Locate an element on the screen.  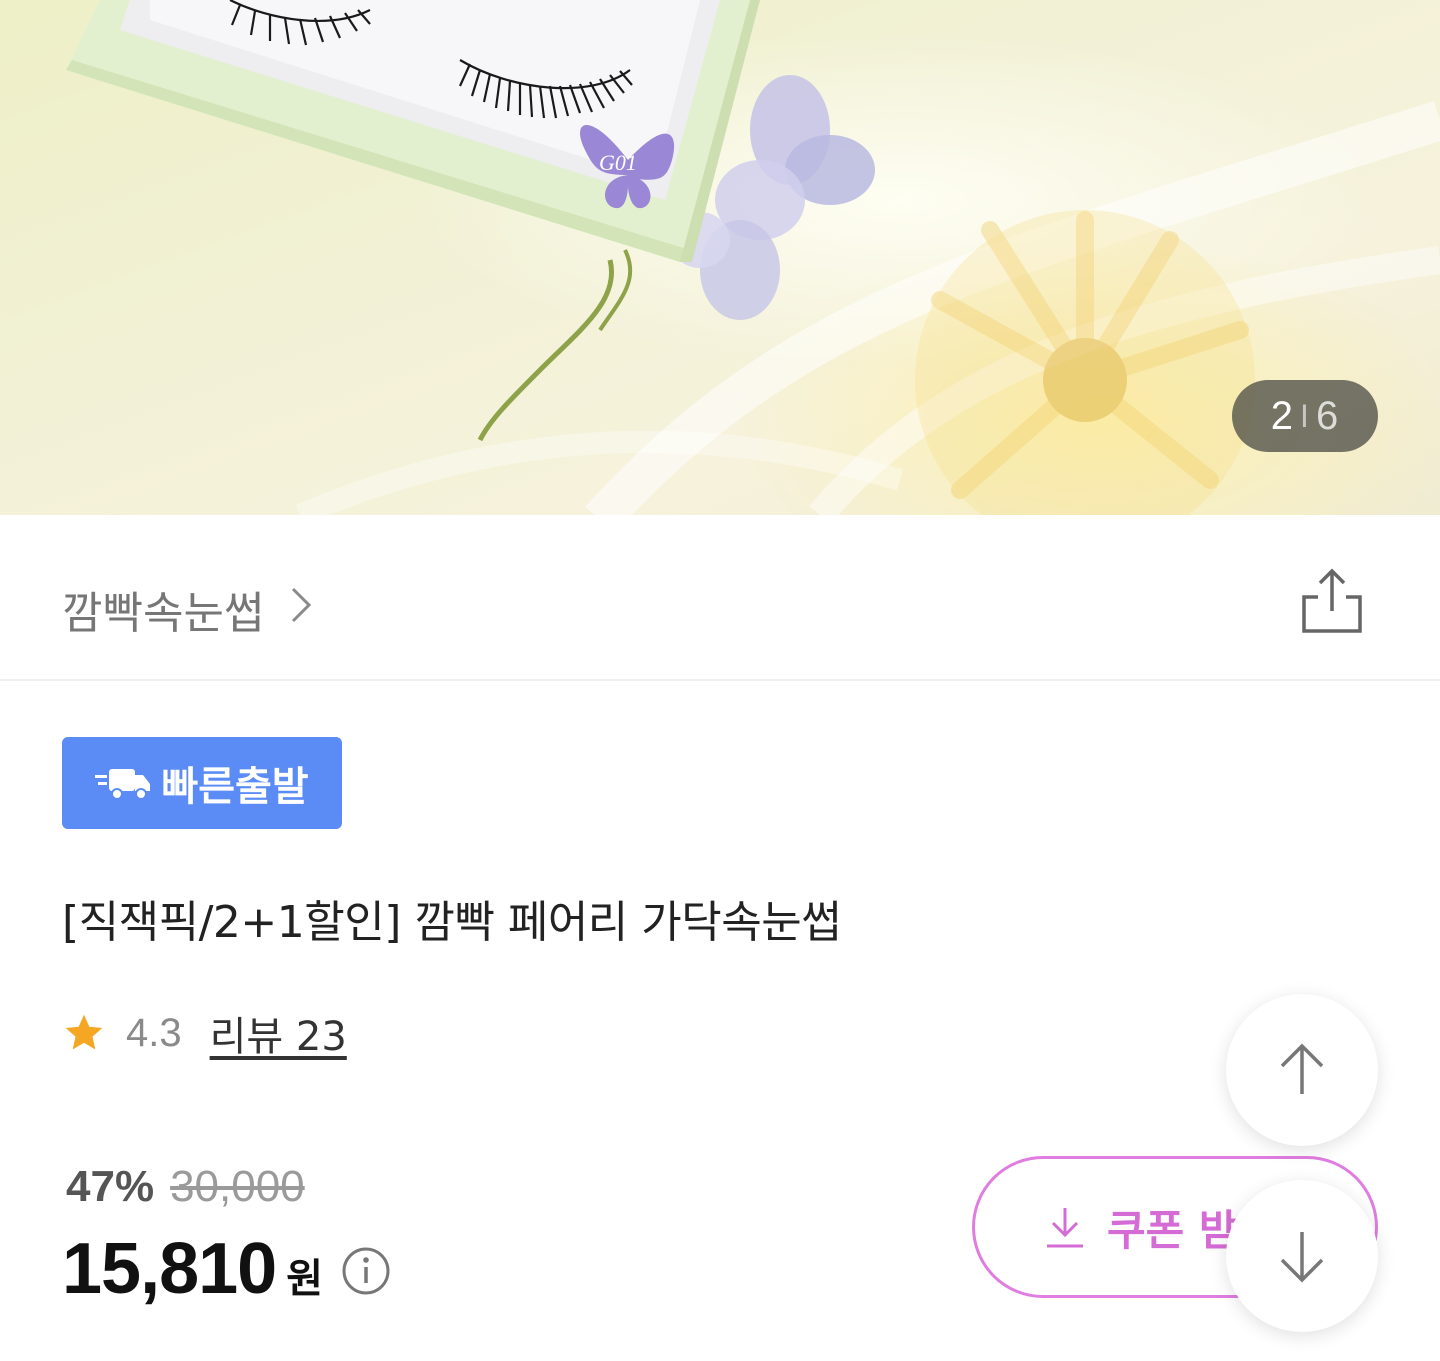
download-icon is located at coordinates (1065, 1228).